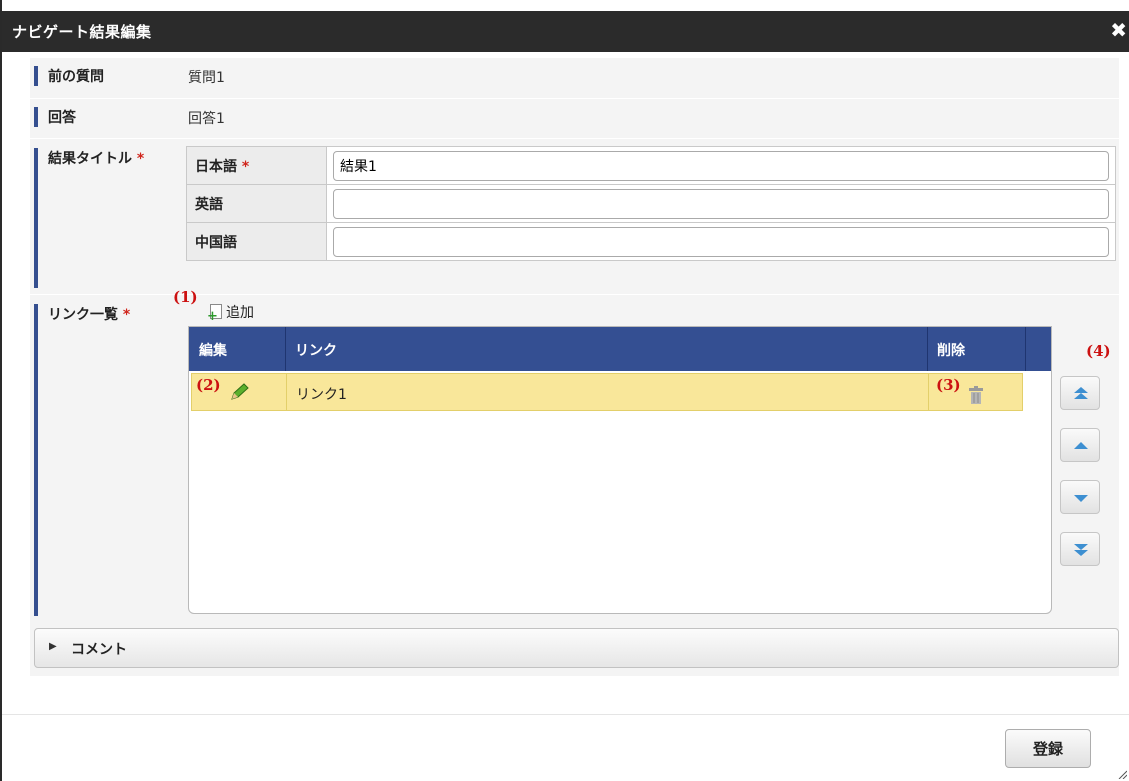  I want to click on column-header-link: リンク, so click(316, 351).